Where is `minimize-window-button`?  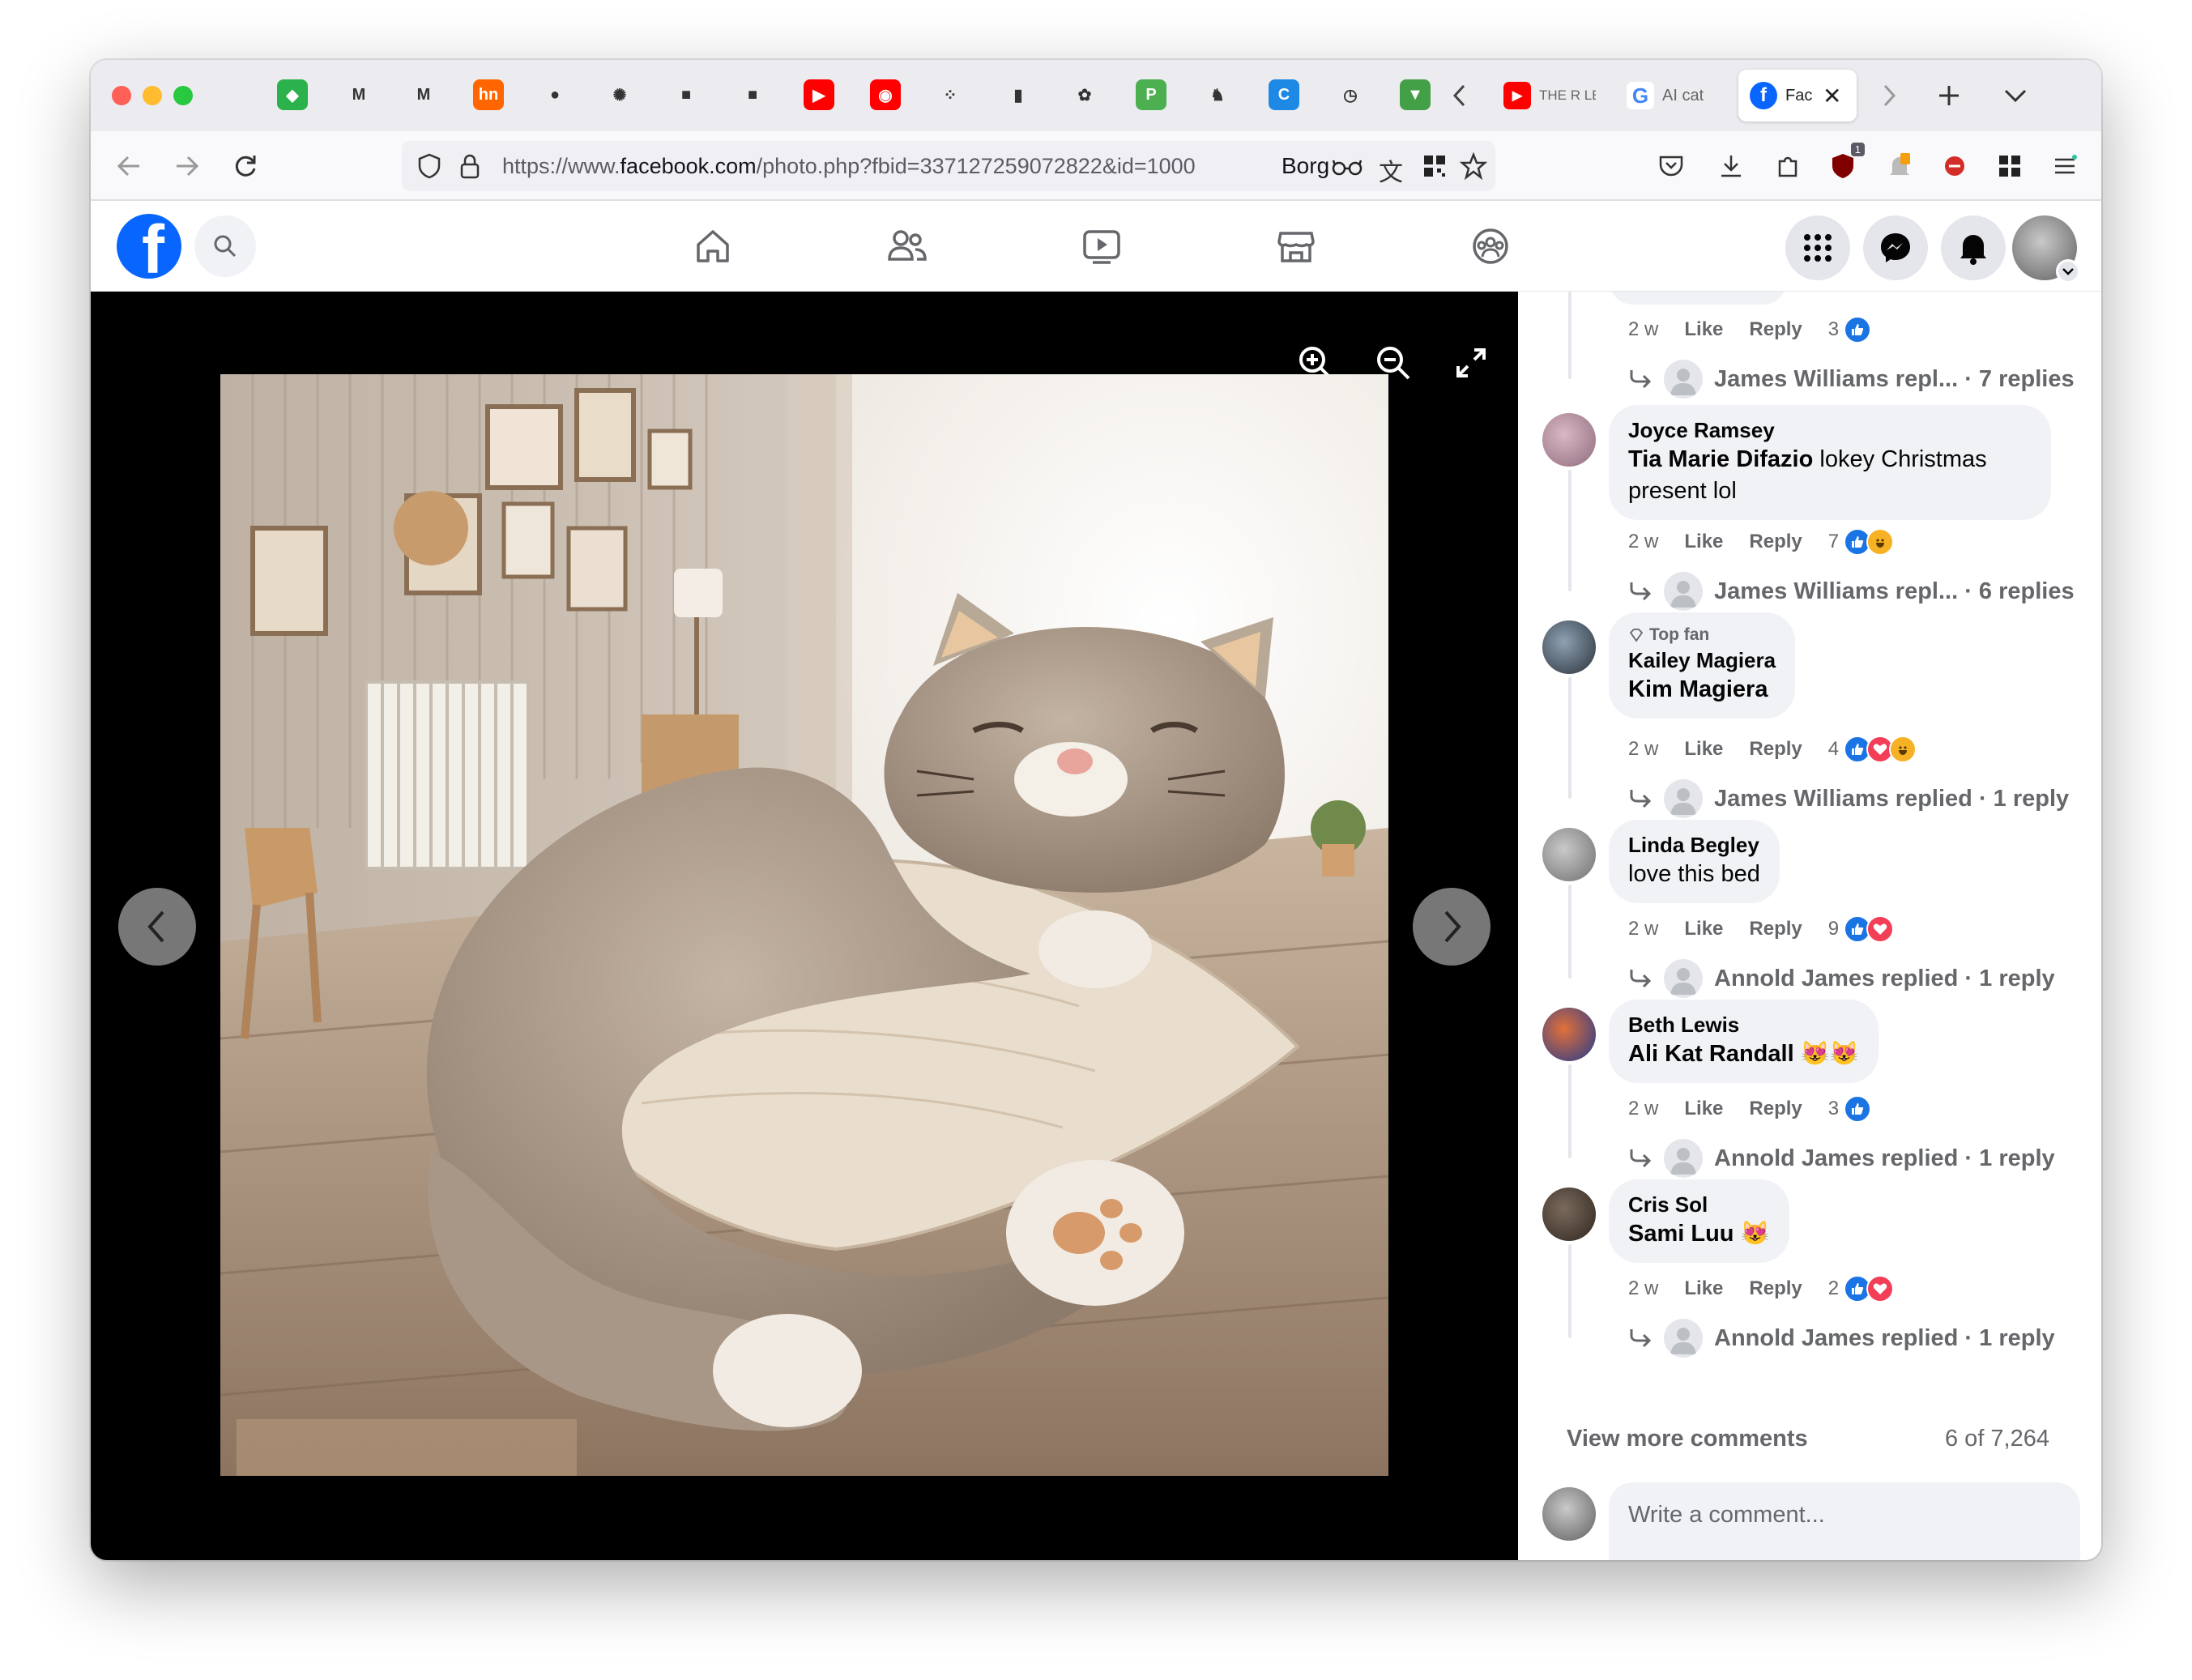
minimize-window-button is located at coordinates (152, 95).